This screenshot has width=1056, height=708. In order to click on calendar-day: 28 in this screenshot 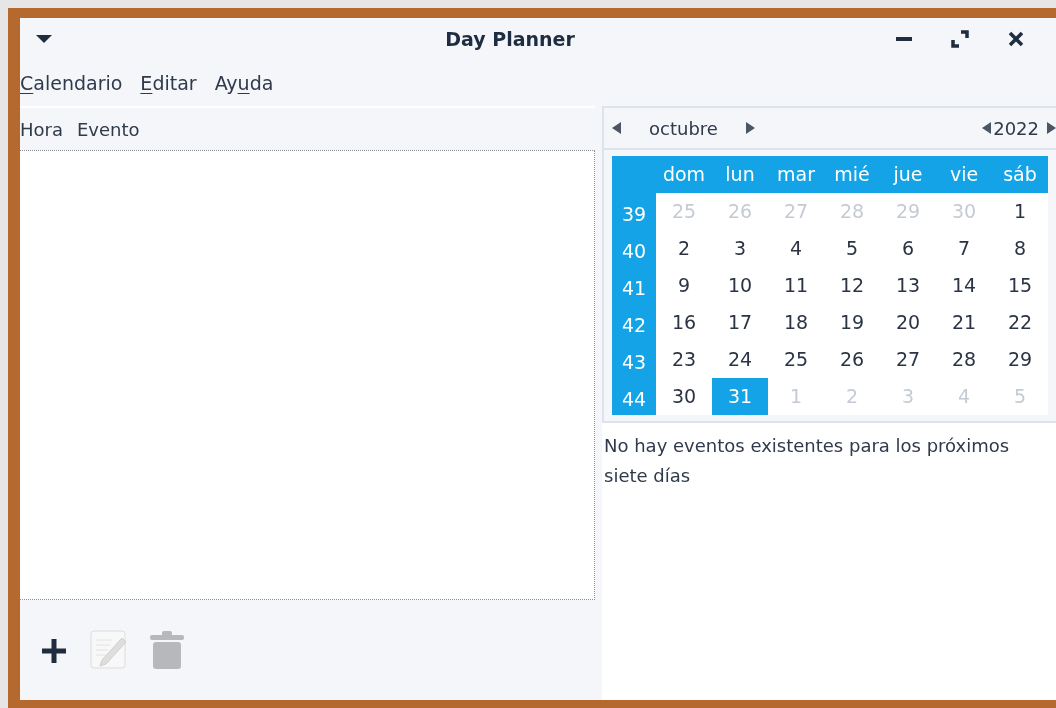, I will do `click(964, 359)`.